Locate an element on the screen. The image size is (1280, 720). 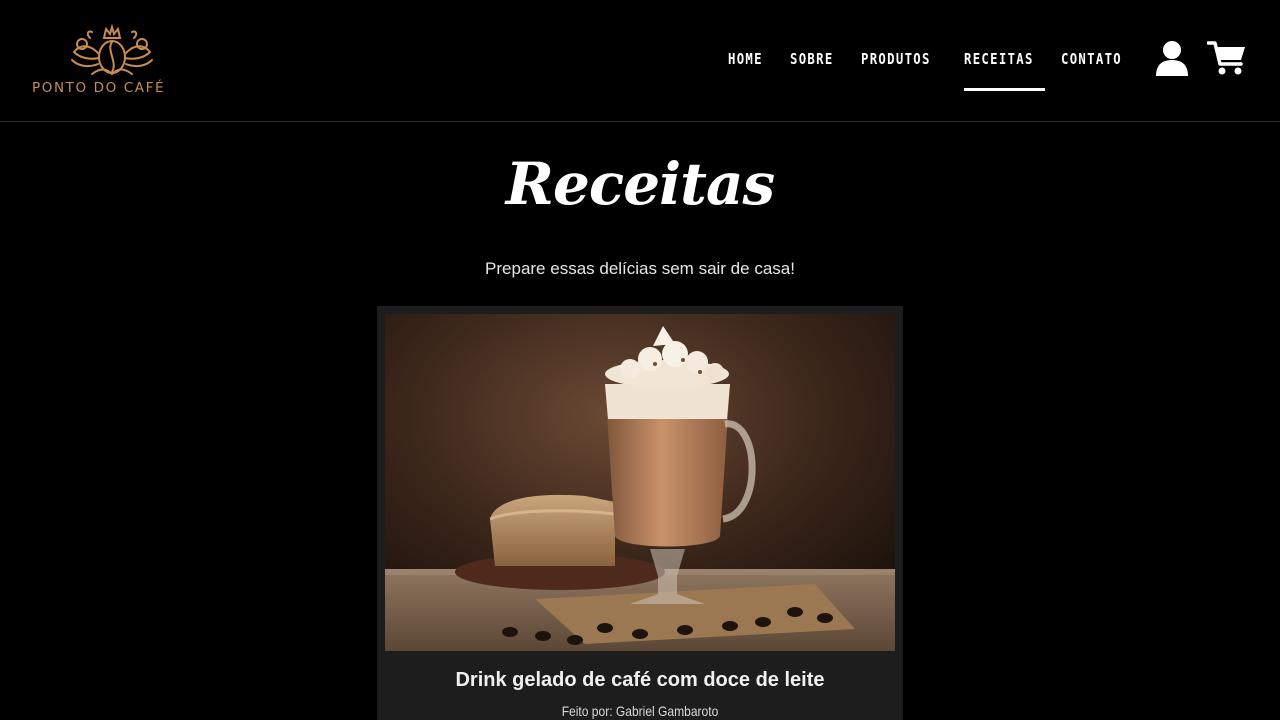
page-subtitle: Prepare essas delícias sem sair de casa! is located at coordinates (640, 268).